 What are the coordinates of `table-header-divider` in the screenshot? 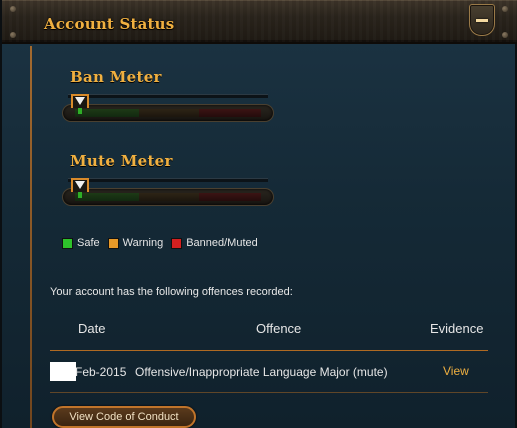 It's located at (269, 350).